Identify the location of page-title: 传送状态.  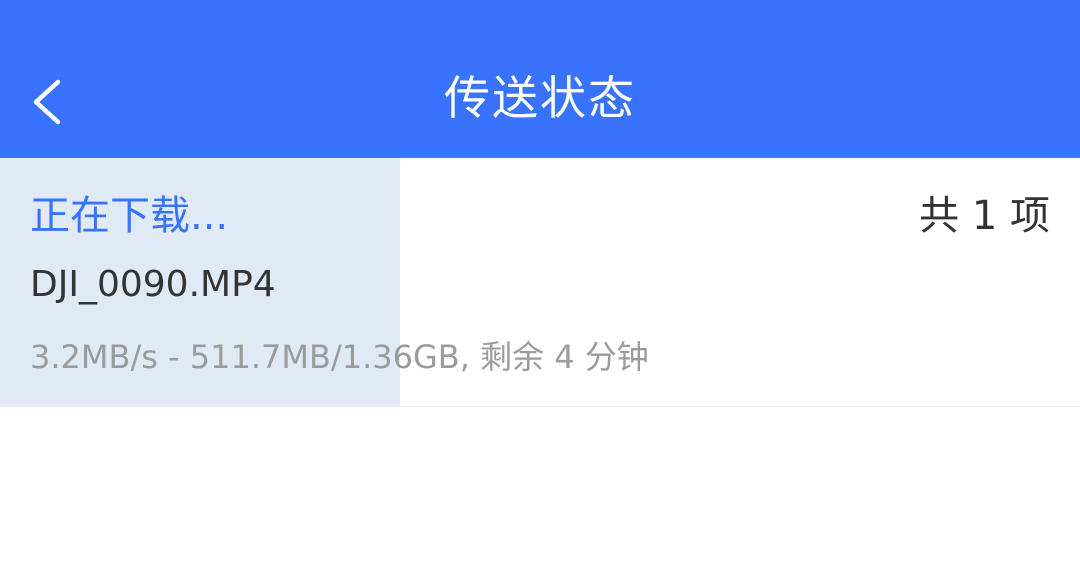
(540, 98).